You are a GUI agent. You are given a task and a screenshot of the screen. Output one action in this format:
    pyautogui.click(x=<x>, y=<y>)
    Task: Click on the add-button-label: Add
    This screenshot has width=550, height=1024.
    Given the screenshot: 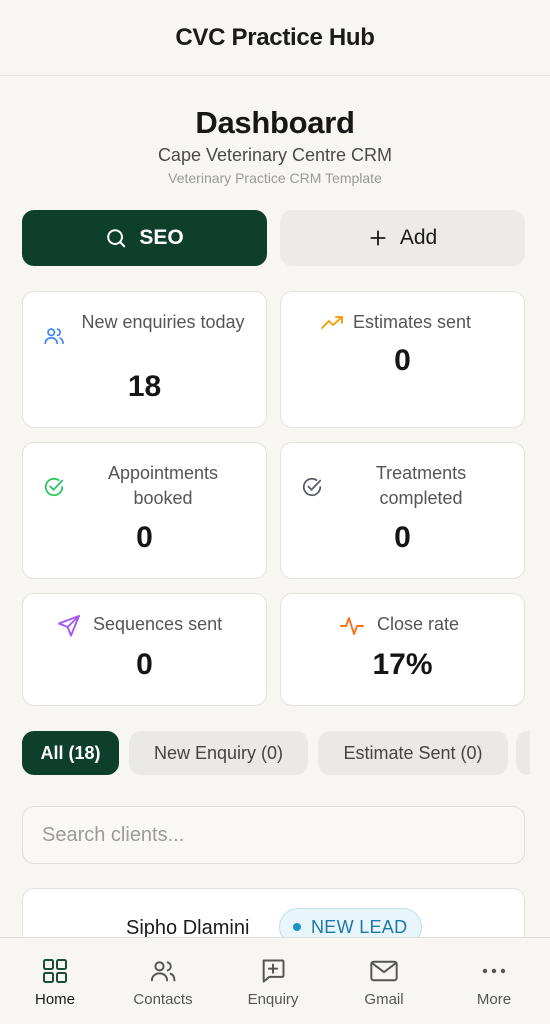 What is the action you would take?
    pyautogui.click(x=418, y=237)
    